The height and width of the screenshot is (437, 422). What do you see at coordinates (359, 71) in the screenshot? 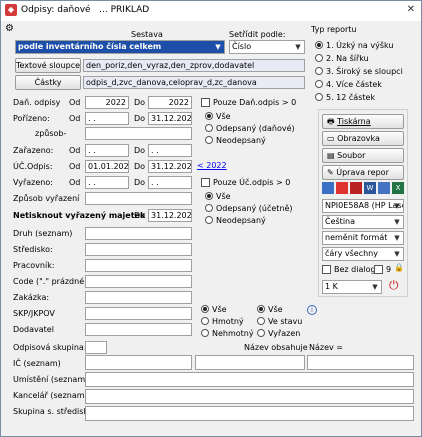
I see `typ-radio-3: 3. Široký se sloupci` at bounding box center [359, 71].